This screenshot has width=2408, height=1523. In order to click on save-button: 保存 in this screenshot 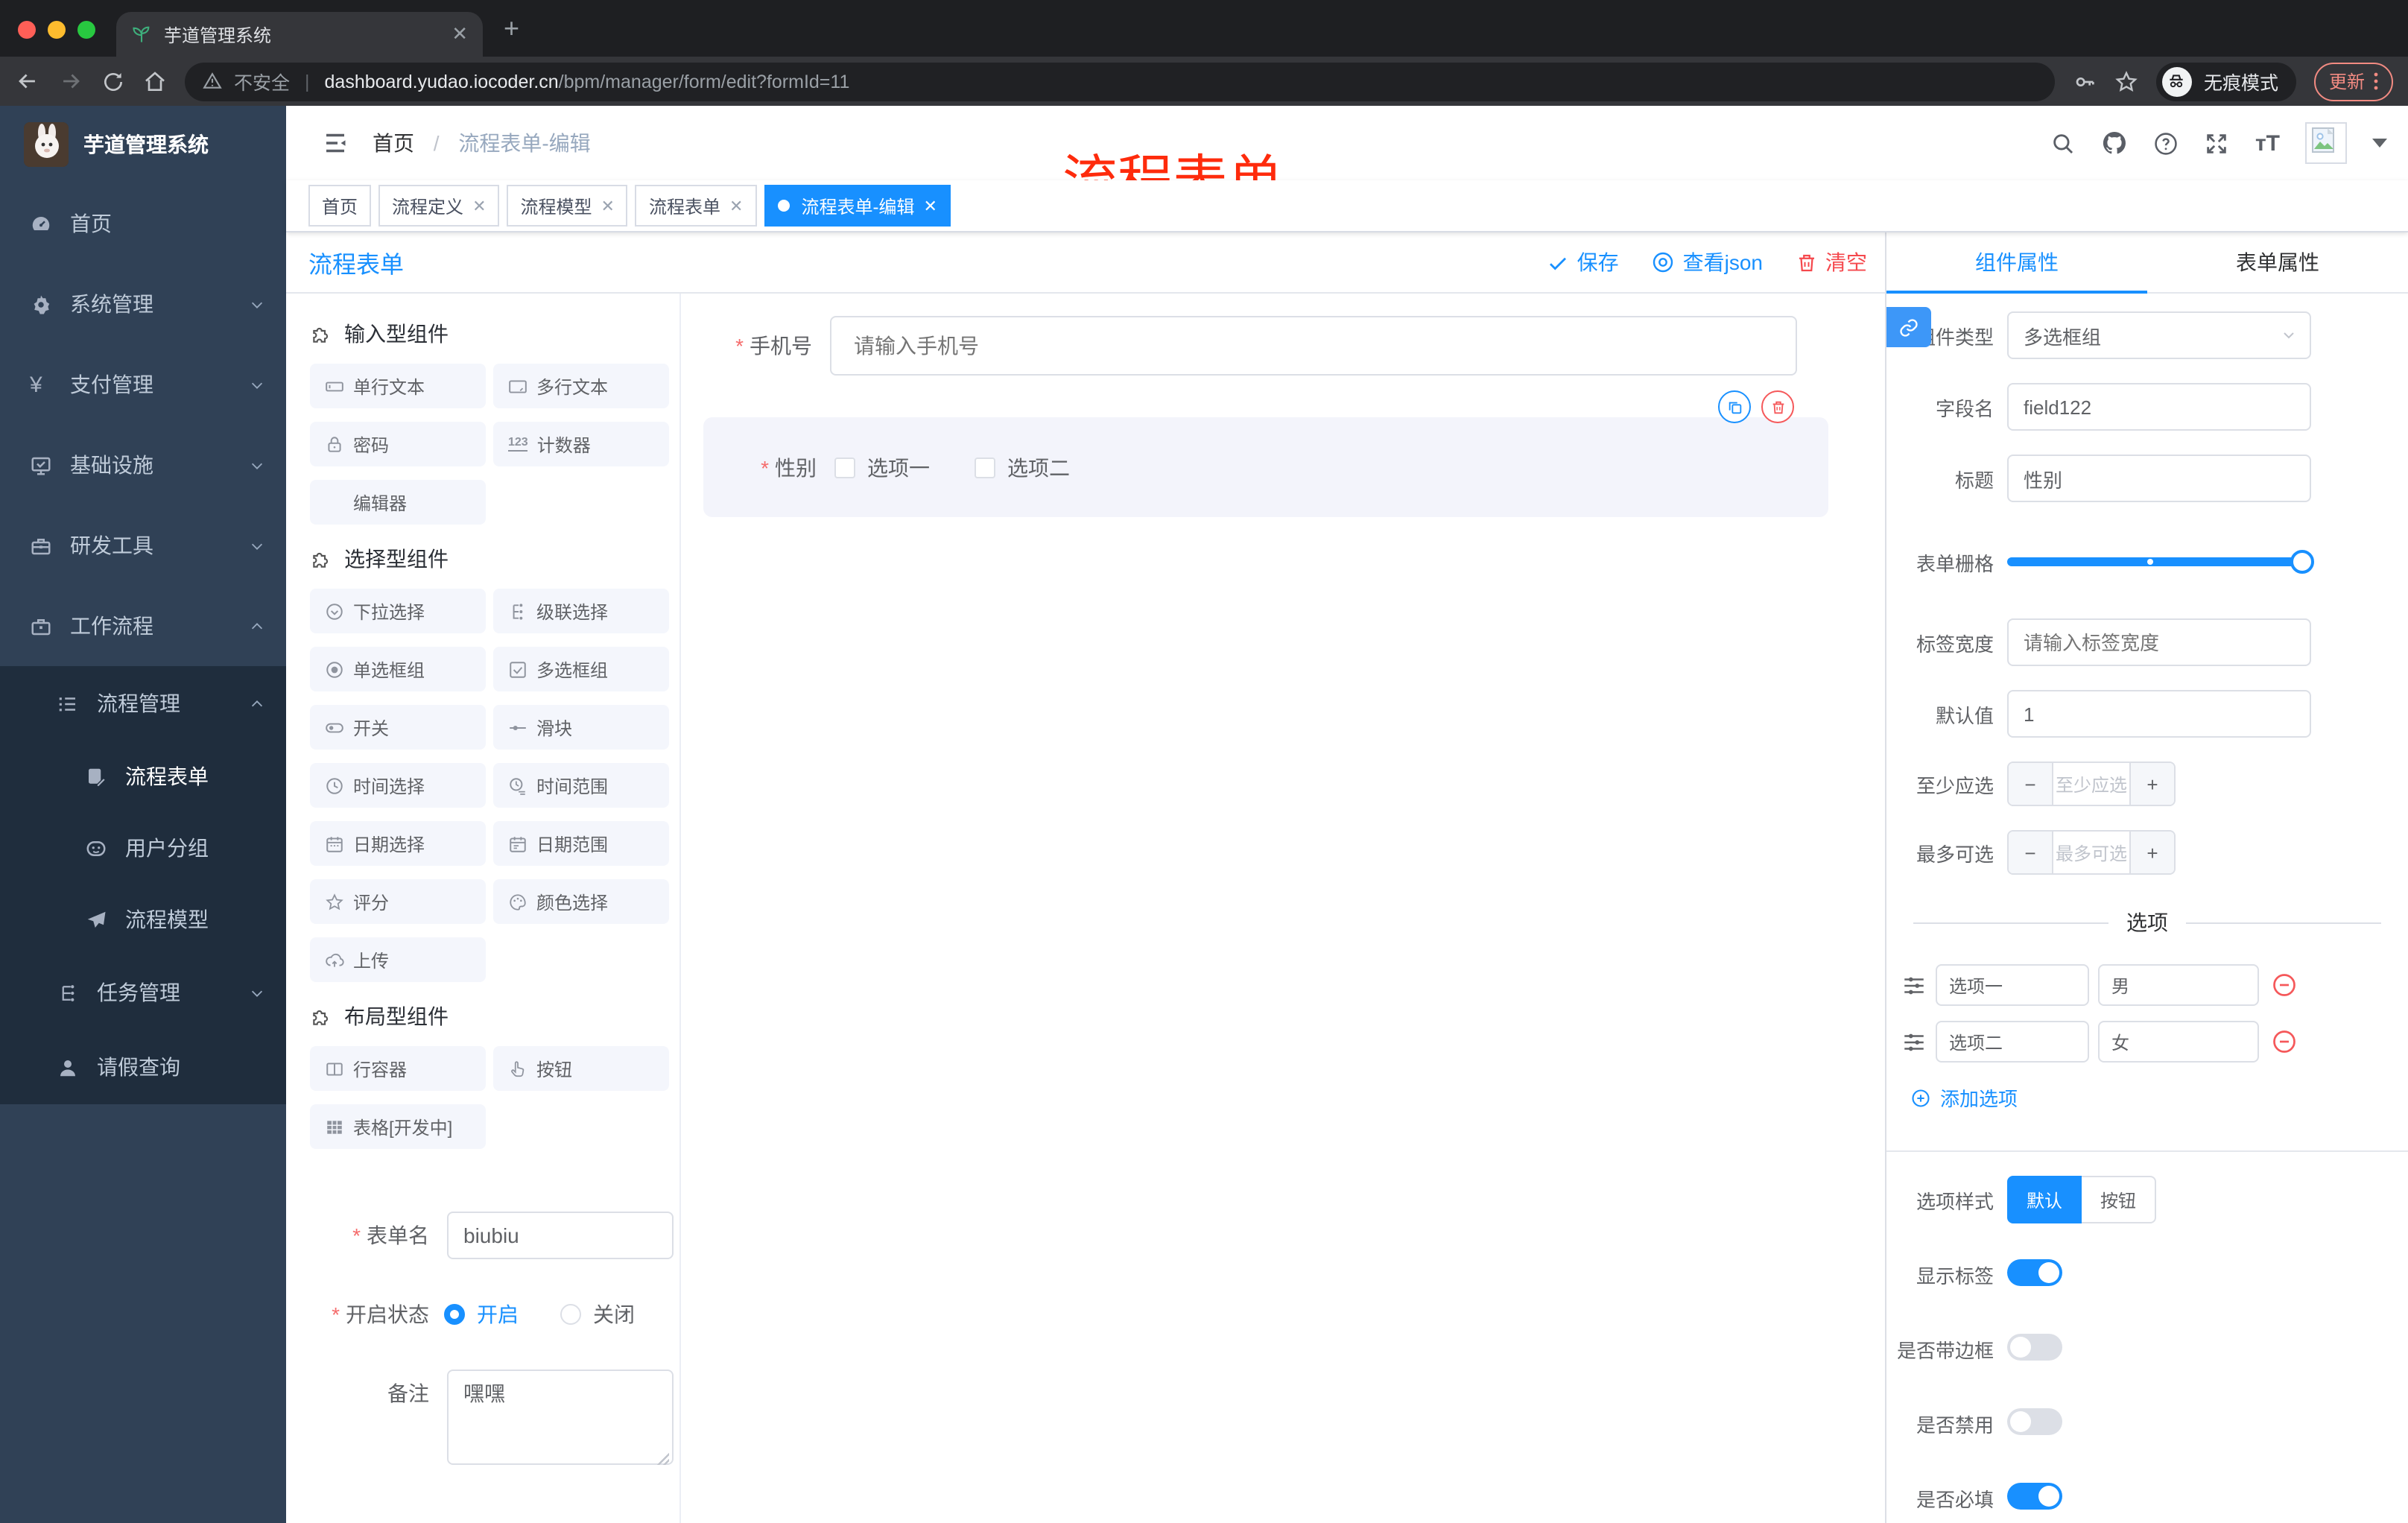, I will do `click(1583, 262)`.